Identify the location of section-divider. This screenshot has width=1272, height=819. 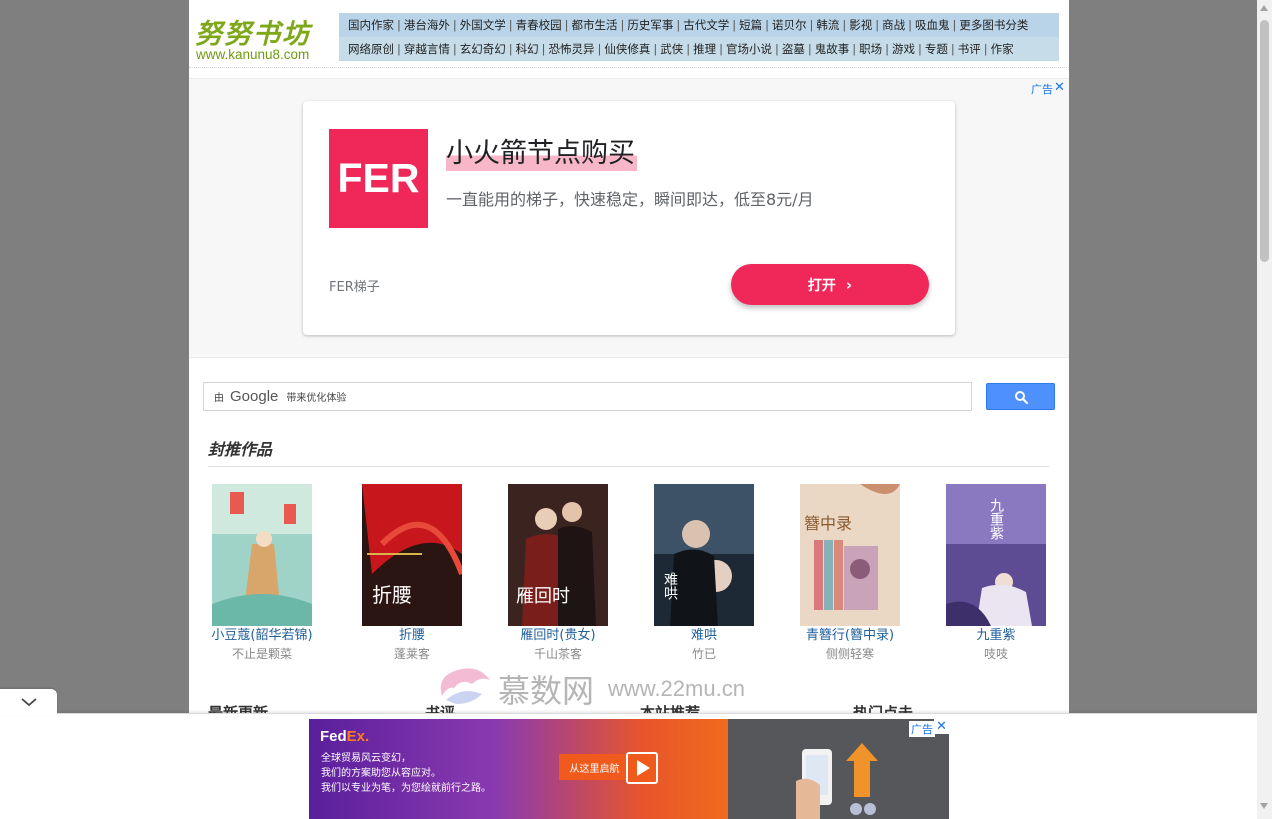
(628, 466).